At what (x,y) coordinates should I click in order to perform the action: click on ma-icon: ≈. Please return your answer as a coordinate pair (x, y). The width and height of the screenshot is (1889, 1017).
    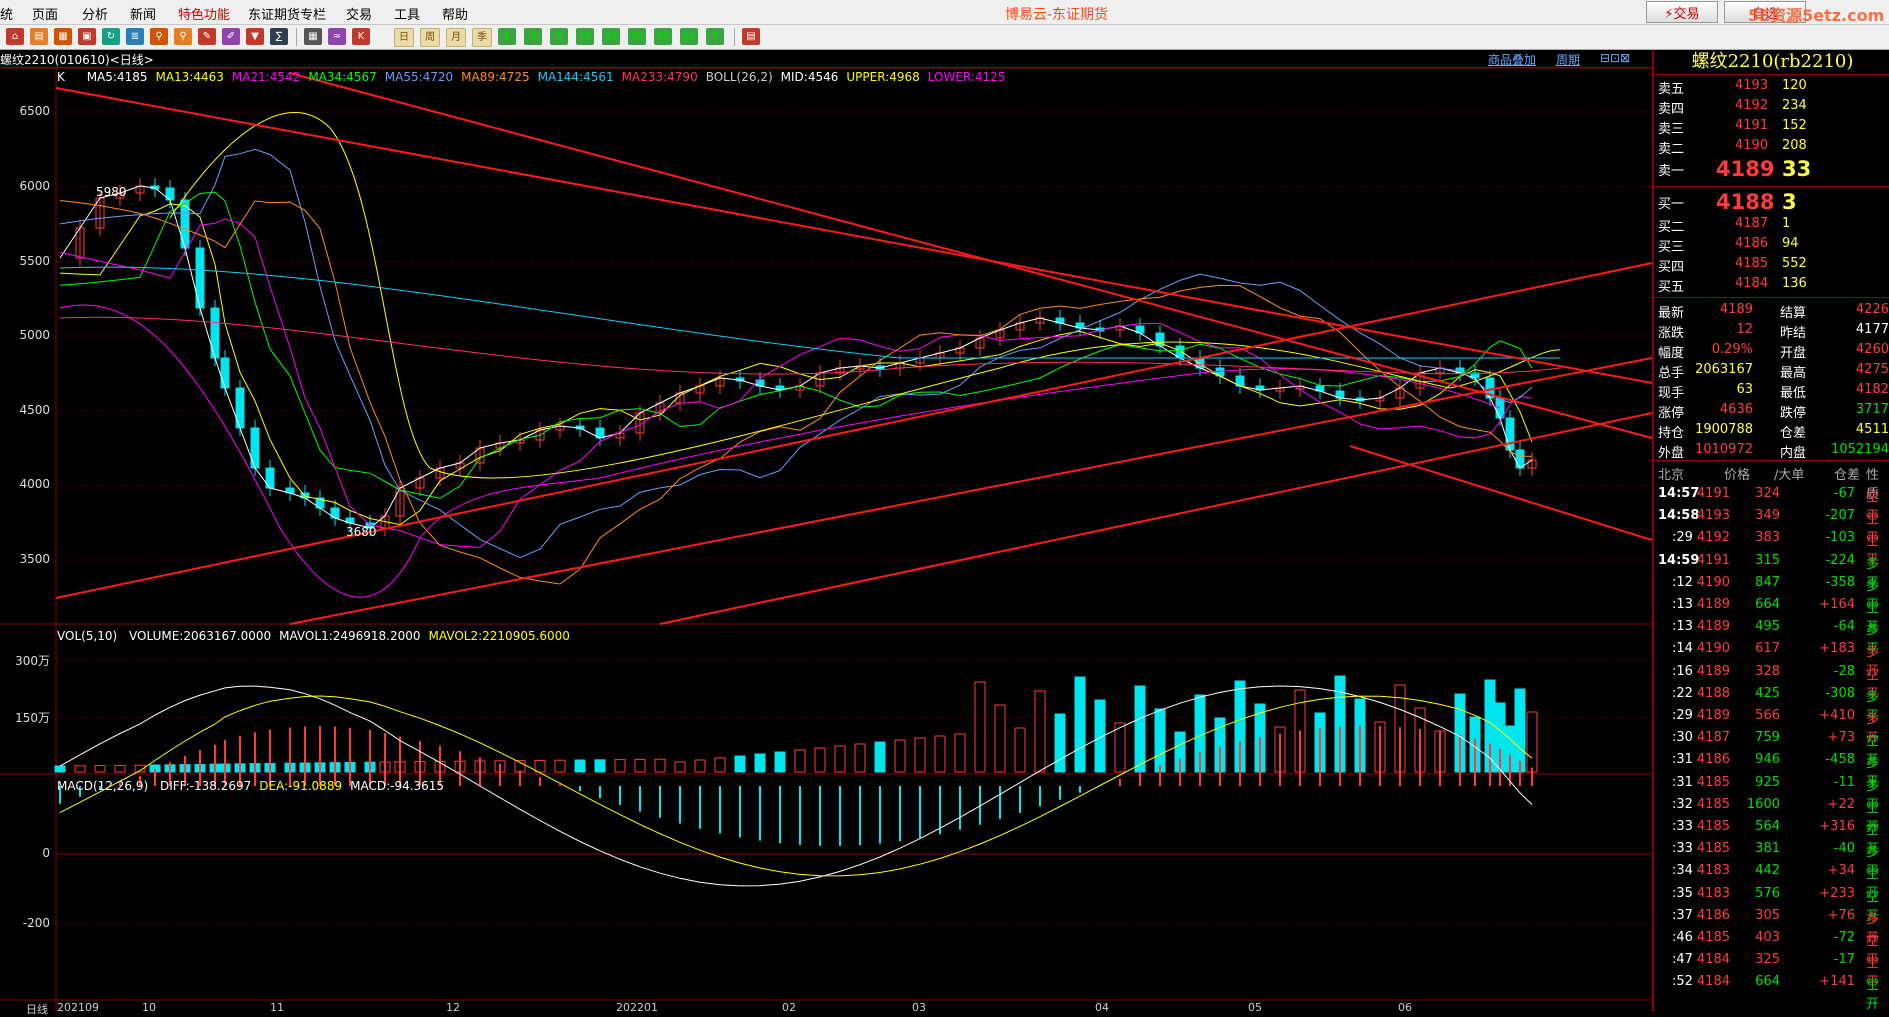
    Looking at the image, I should click on (337, 36).